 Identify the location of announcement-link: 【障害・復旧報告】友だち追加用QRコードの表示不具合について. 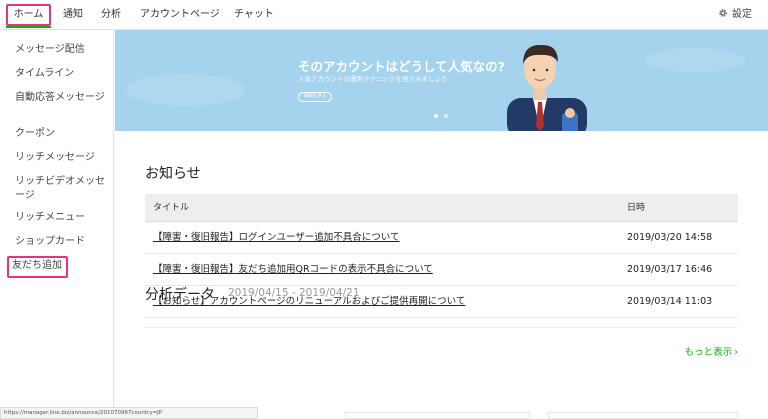
(293, 270).